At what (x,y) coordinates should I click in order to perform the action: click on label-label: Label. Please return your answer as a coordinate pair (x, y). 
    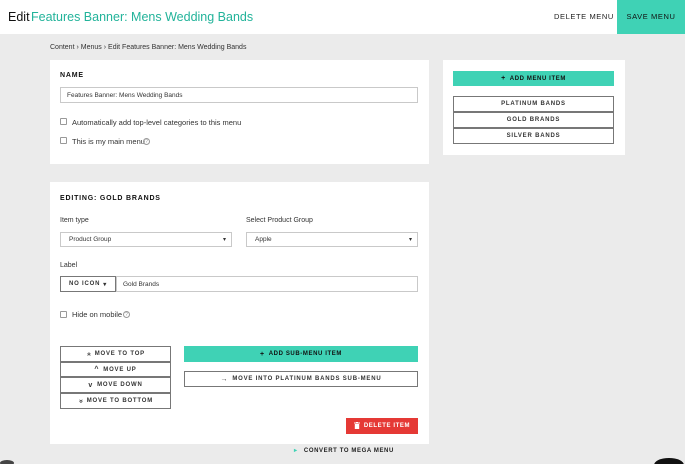
    Looking at the image, I should click on (69, 265).